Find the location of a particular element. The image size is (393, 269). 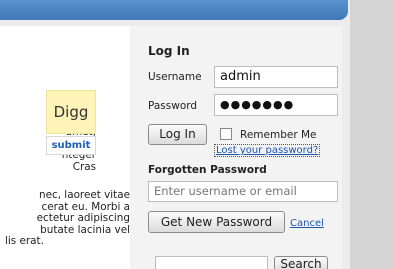

reset-email-input: Enter username or email is located at coordinates (243, 191).